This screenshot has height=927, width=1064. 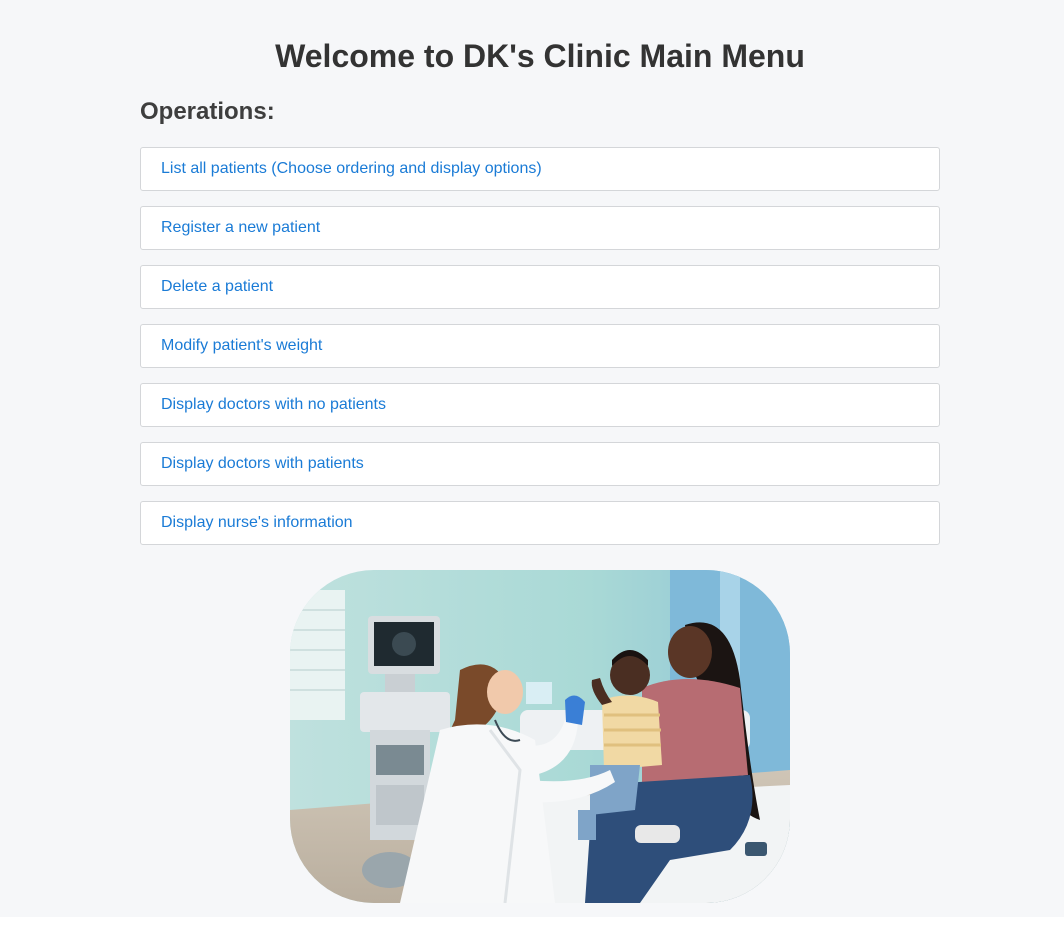 What do you see at coordinates (540, 464) in the screenshot?
I see `menu-item-doctors-with-patients: Display doctors with patients` at bounding box center [540, 464].